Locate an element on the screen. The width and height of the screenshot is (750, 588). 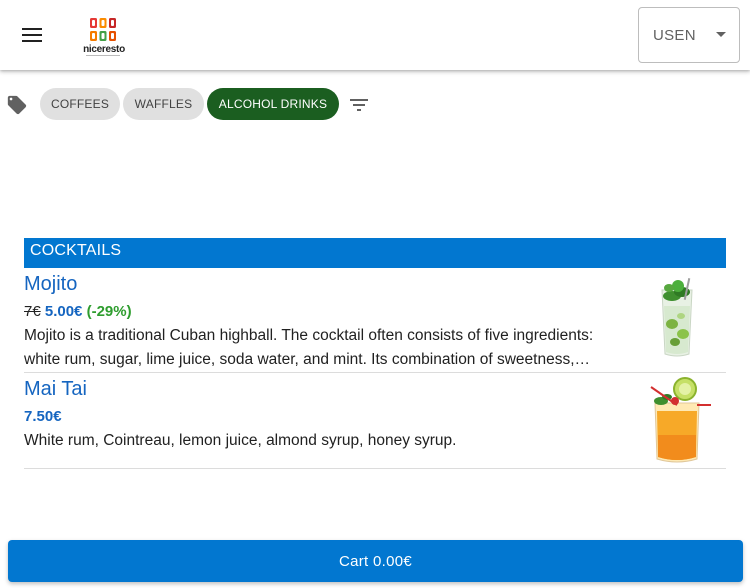
current-price: 5.00€ is located at coordinates (63, 311).